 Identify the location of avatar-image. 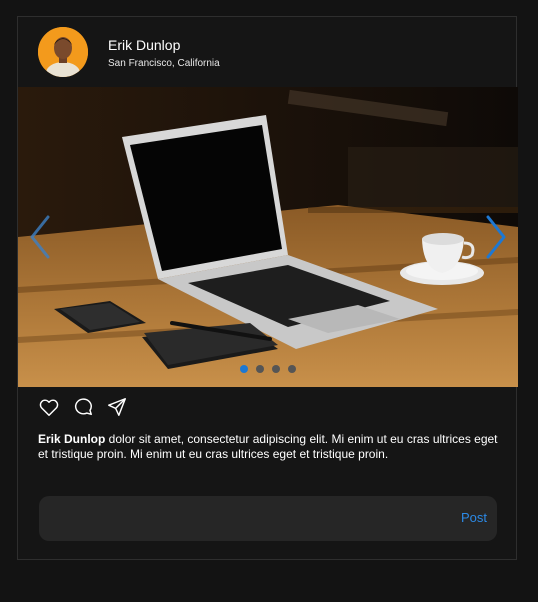
(63, 52).